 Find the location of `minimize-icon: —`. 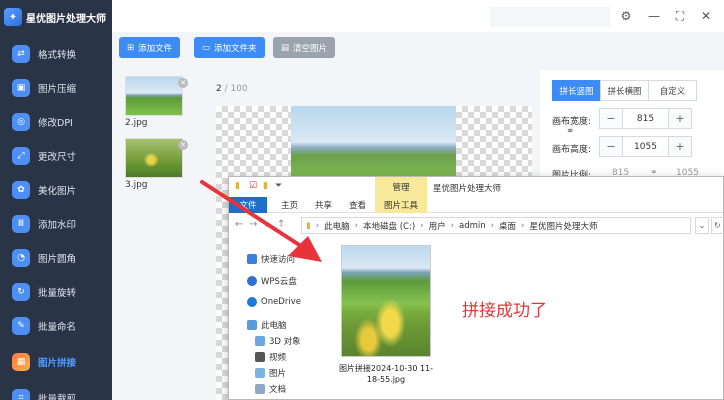

minimize-icon: — is located at coordinates (654, 16).